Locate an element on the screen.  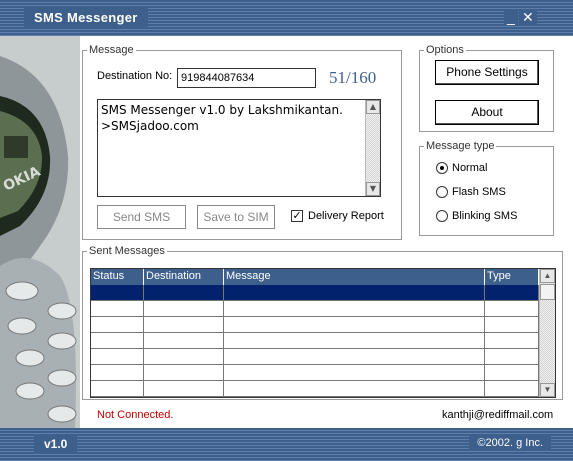
table-header: Status Destination Message Type is located at coordinates (315, 277).